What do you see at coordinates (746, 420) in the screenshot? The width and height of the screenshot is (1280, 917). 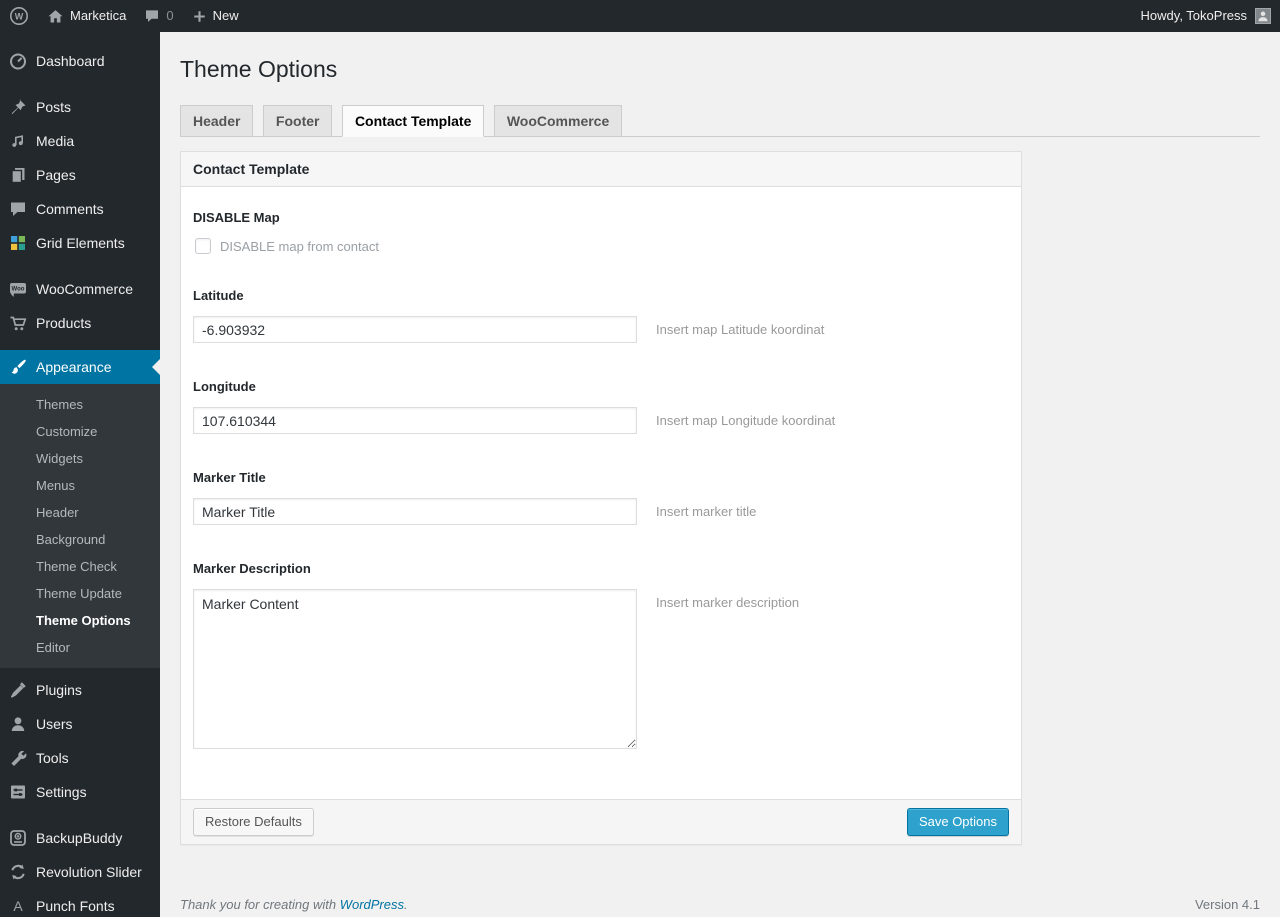 I see `longitude-hint: Insert map Longitude koordinat` at bounding box center [746, 420].